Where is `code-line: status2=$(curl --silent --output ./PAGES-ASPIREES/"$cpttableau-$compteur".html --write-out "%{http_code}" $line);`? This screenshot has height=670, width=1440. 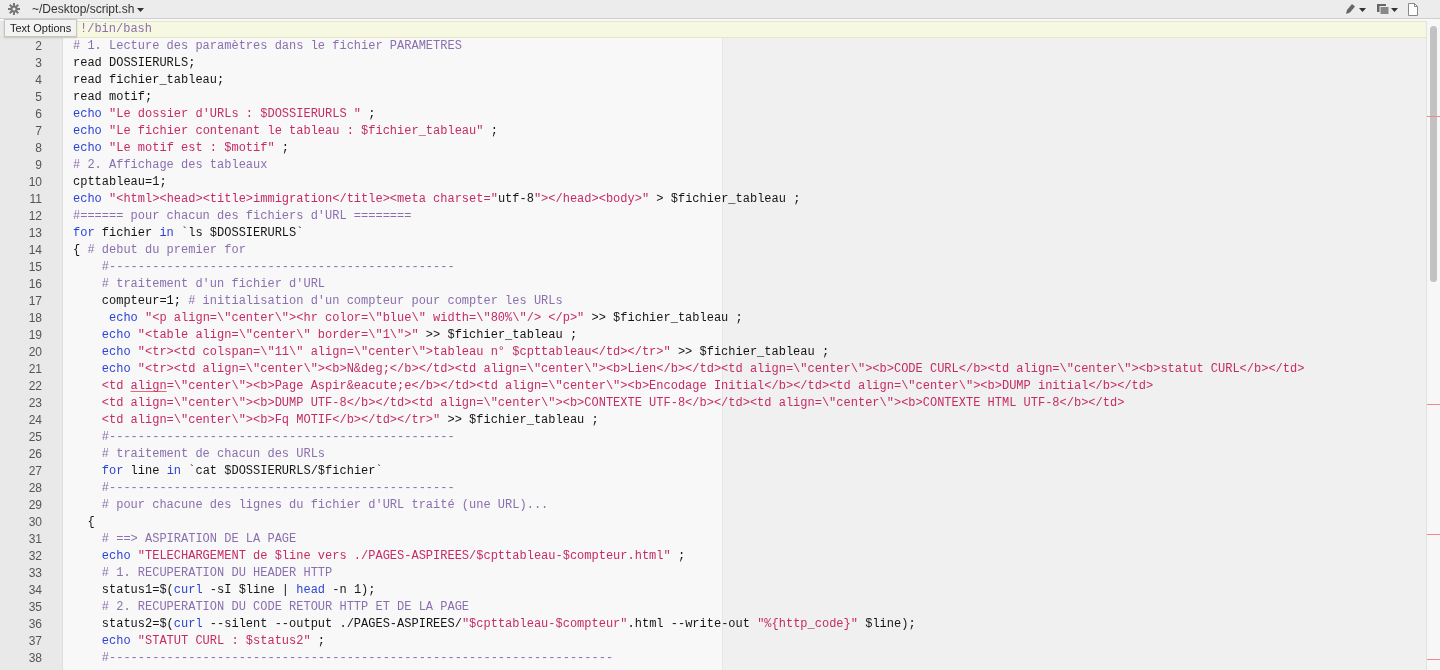
code-line: status2=$(curl --silent --output ./PAGES-ASPIREES/"$cpttableau-$compteur".html --write-out "%{http_code}" $line); is located at coordinates (508, 624).